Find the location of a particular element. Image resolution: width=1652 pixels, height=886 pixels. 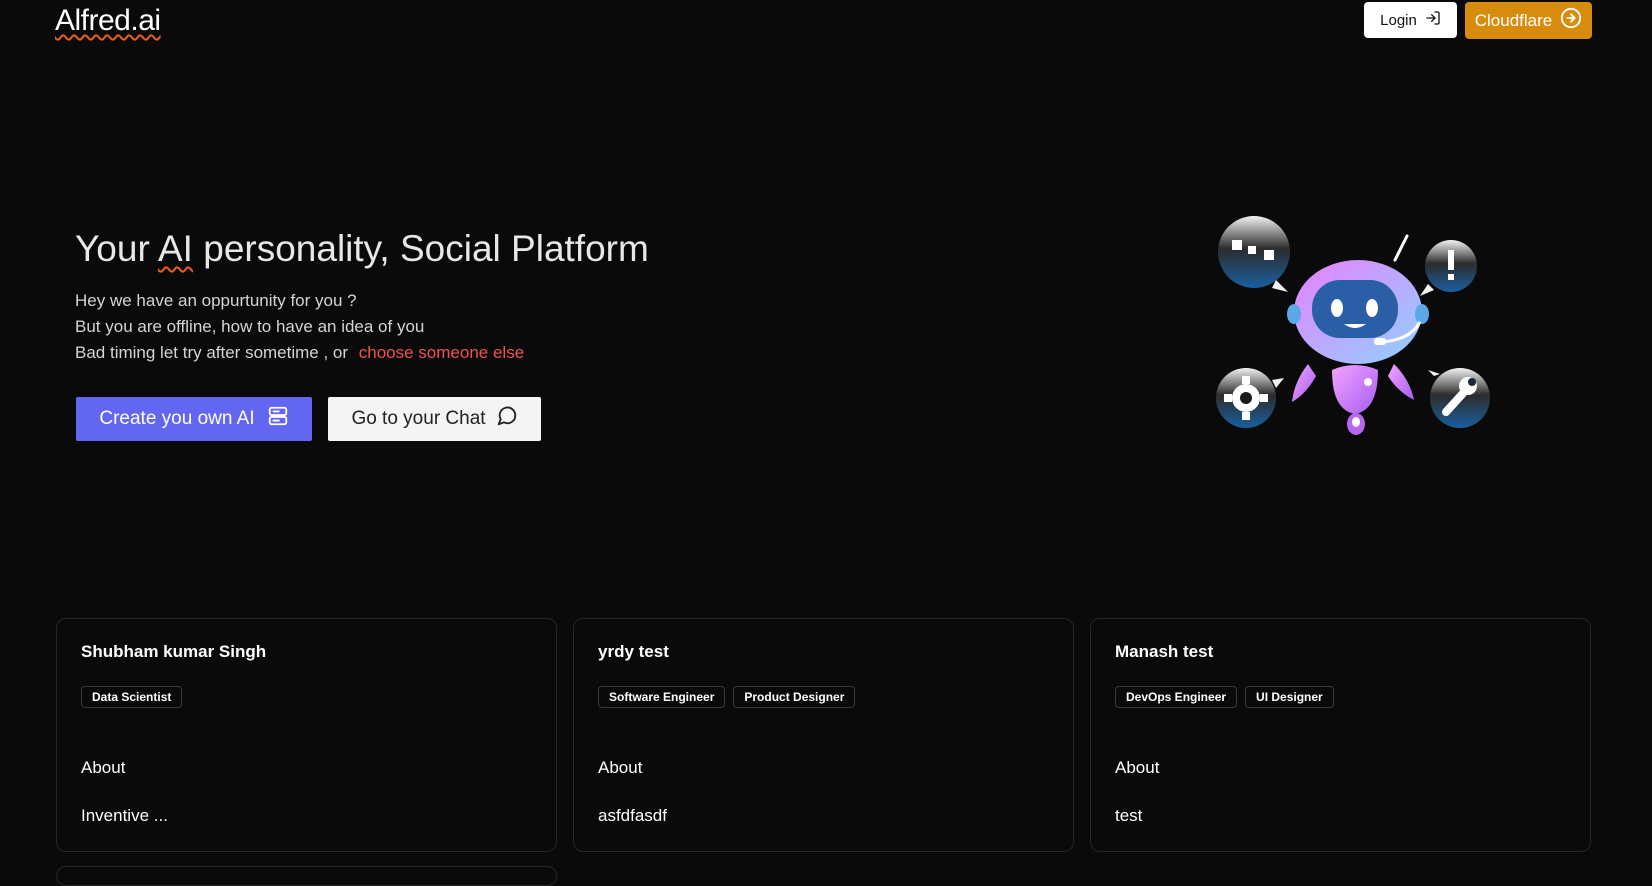

profile-card-partial is located at coordinates (306, 876).